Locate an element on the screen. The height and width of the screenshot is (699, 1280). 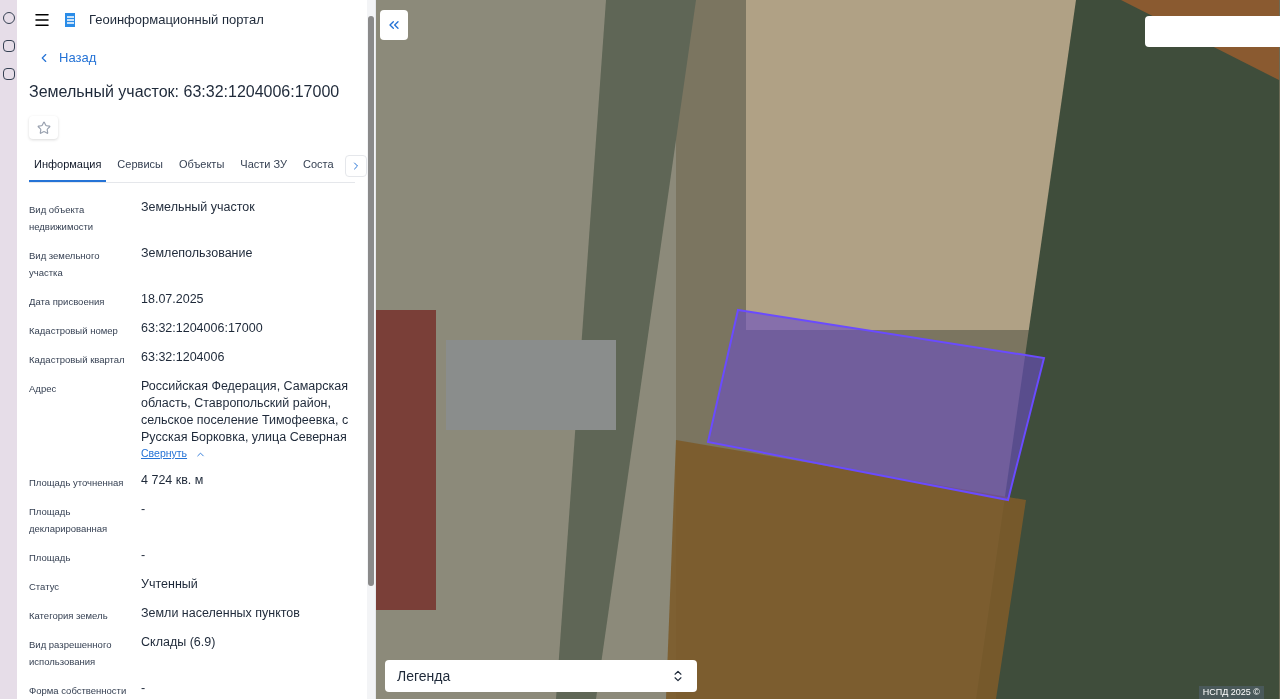
property-value: Учтенный is located at coordinates (170, 584).